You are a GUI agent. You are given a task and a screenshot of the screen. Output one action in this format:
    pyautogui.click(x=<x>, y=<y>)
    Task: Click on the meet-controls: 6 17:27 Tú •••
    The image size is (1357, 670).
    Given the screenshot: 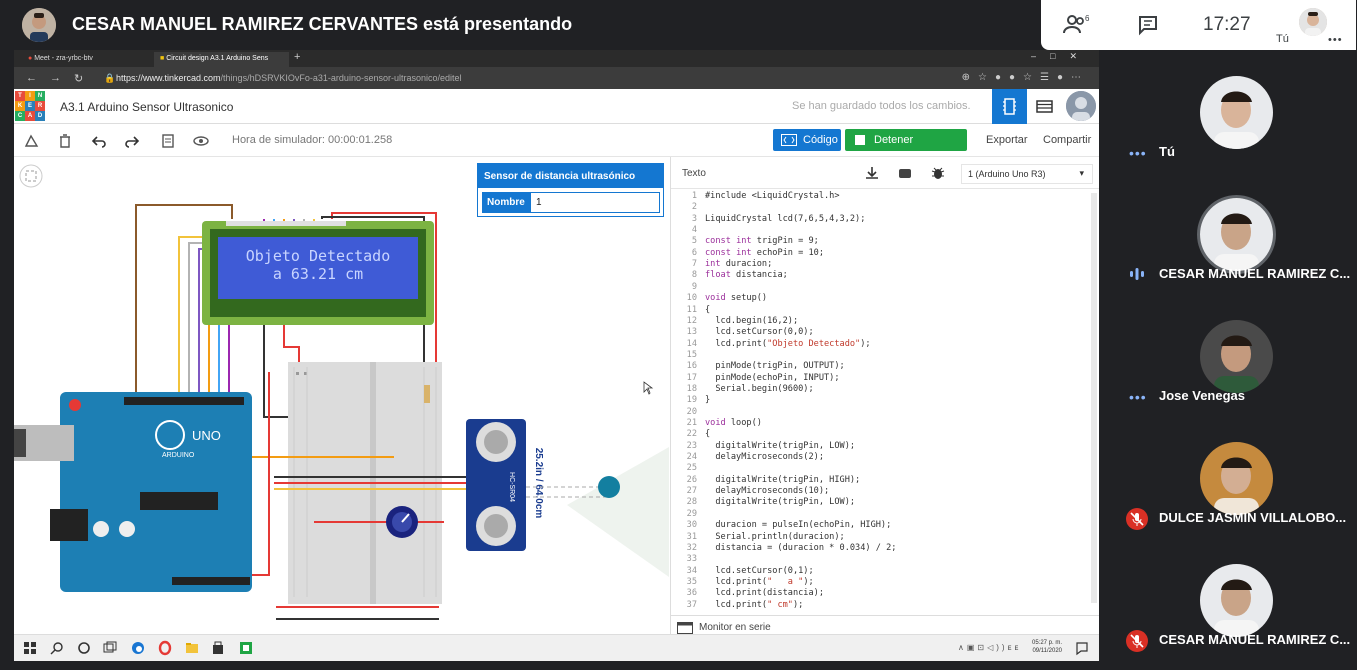 What is the action you would take?
    pyautogui.click(x=1198, y=25)
    